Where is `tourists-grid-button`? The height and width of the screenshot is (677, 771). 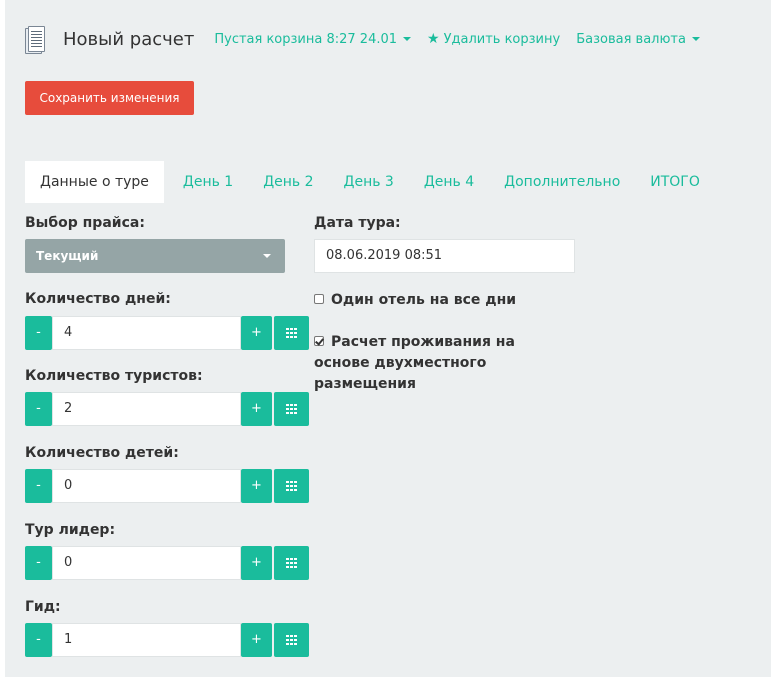
tourists-grid-button is located at coordinates (291, 409).